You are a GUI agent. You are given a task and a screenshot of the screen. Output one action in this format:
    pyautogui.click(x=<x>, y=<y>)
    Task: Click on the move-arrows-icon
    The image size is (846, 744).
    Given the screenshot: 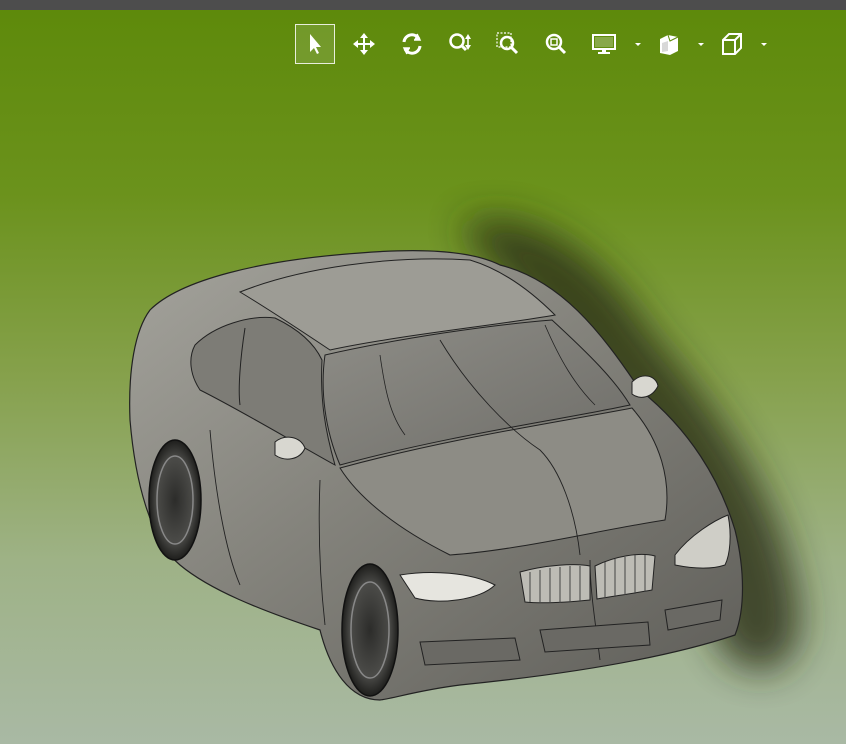 What is the action you would take?
    pyautogui.click(x=364, y=44)
    